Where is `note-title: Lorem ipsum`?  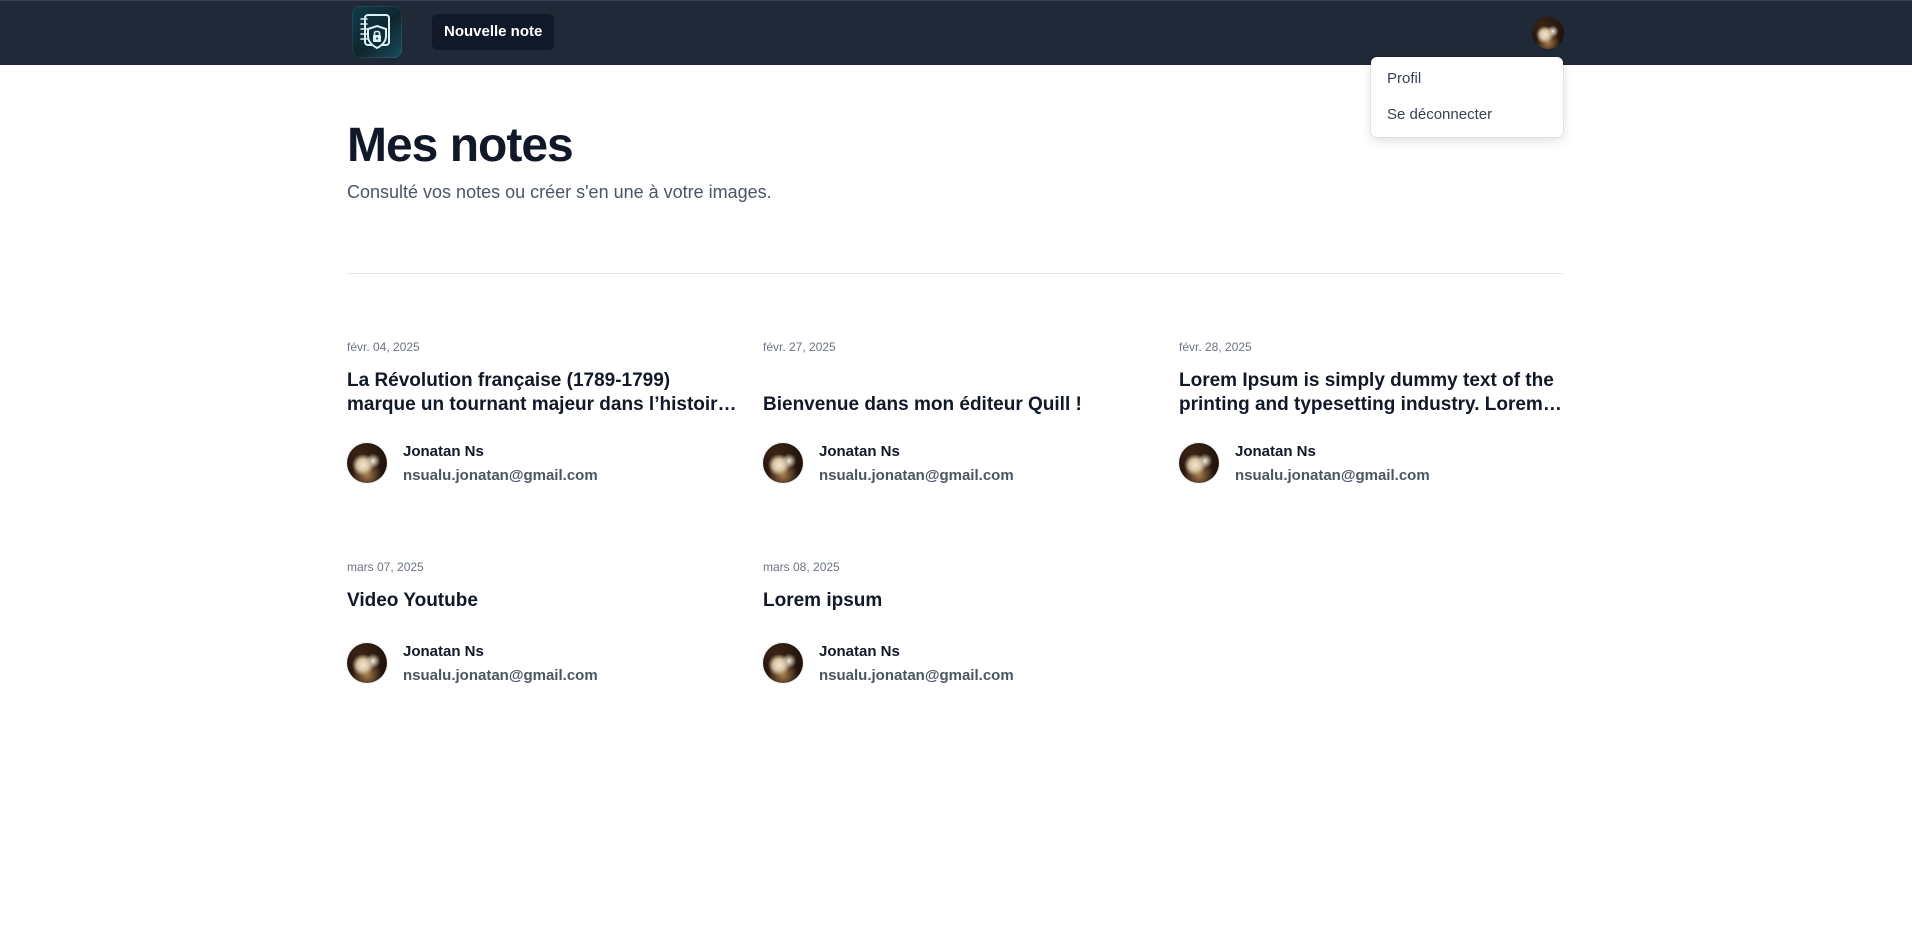
note-title: Lorem ipsum is located at coordinates (958, 601).